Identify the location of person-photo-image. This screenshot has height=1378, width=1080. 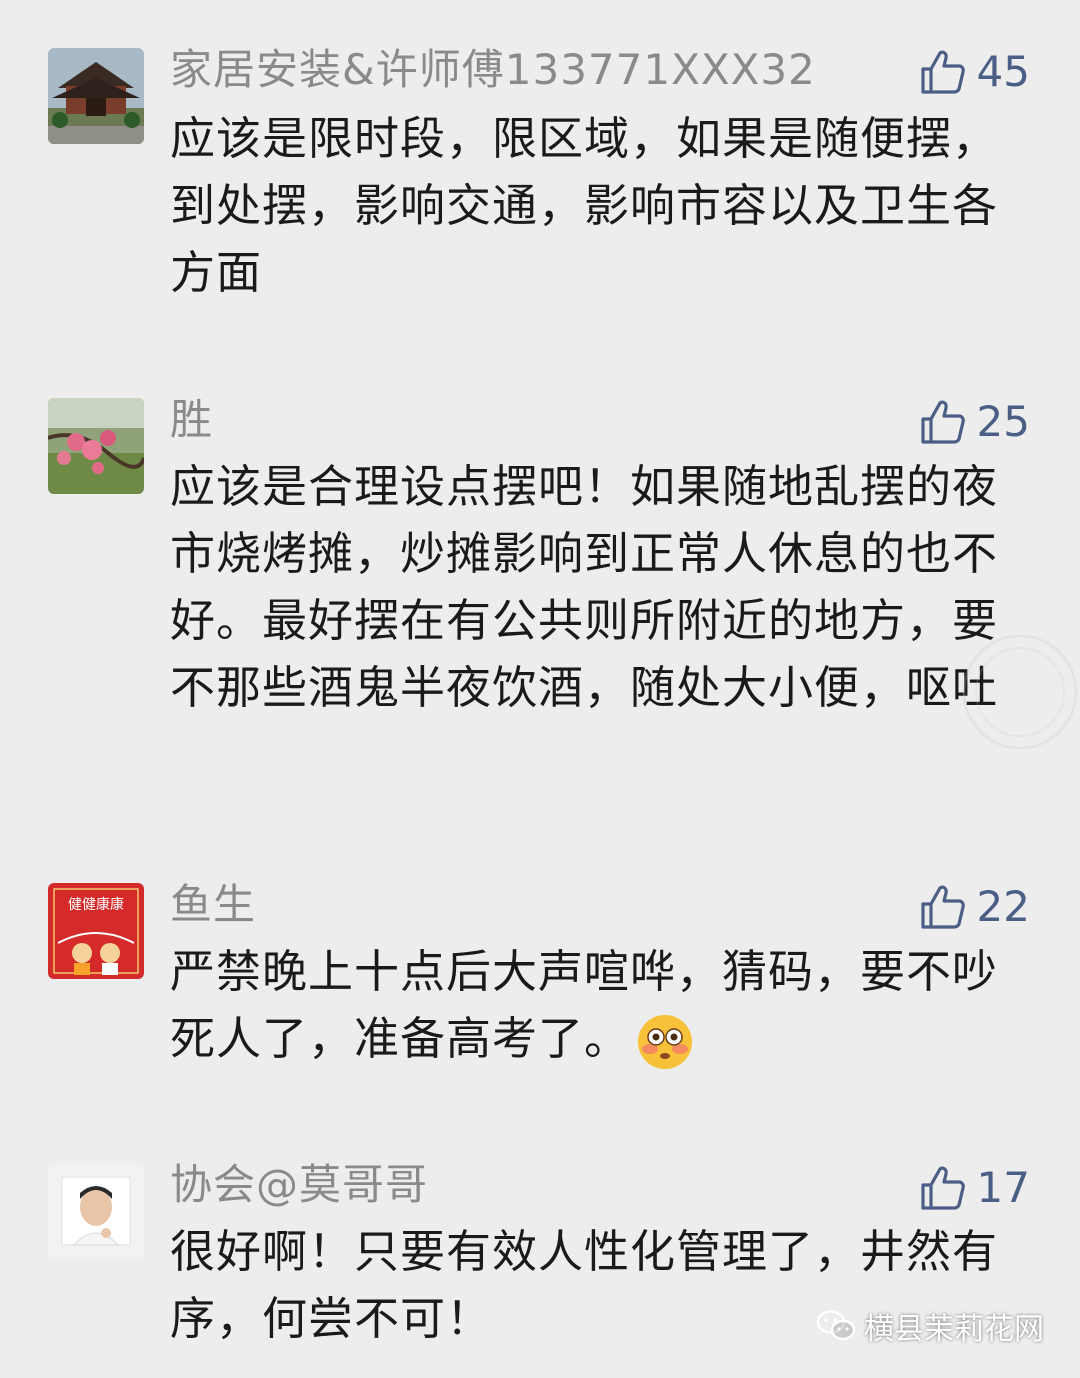
(96, 1211).